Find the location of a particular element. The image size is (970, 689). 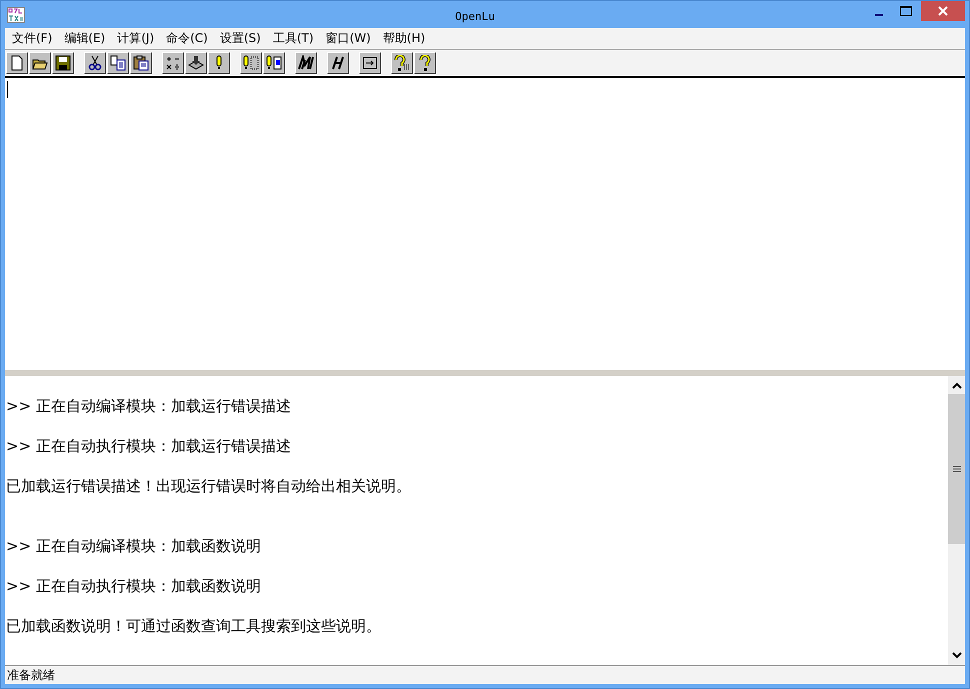

app-icon is located at coordinates (16, 14).